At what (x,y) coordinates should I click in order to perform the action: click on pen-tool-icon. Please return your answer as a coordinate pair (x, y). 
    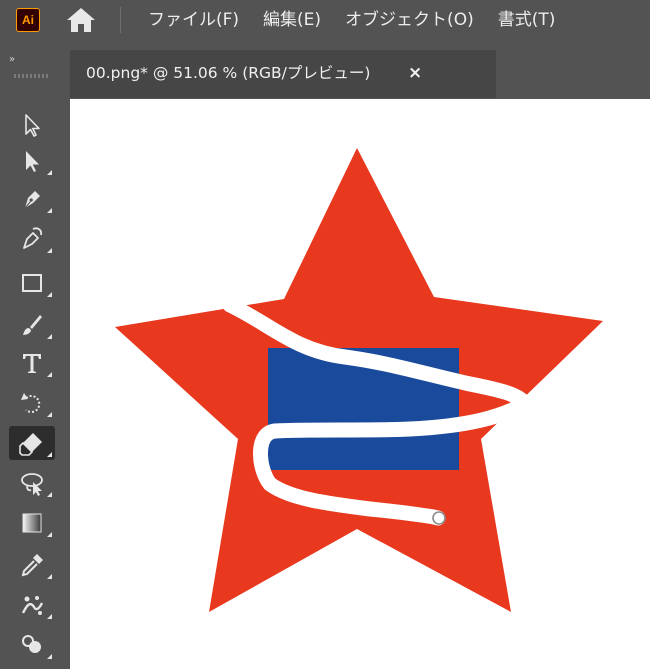
    Looking at the image, I should click on (32, 200).